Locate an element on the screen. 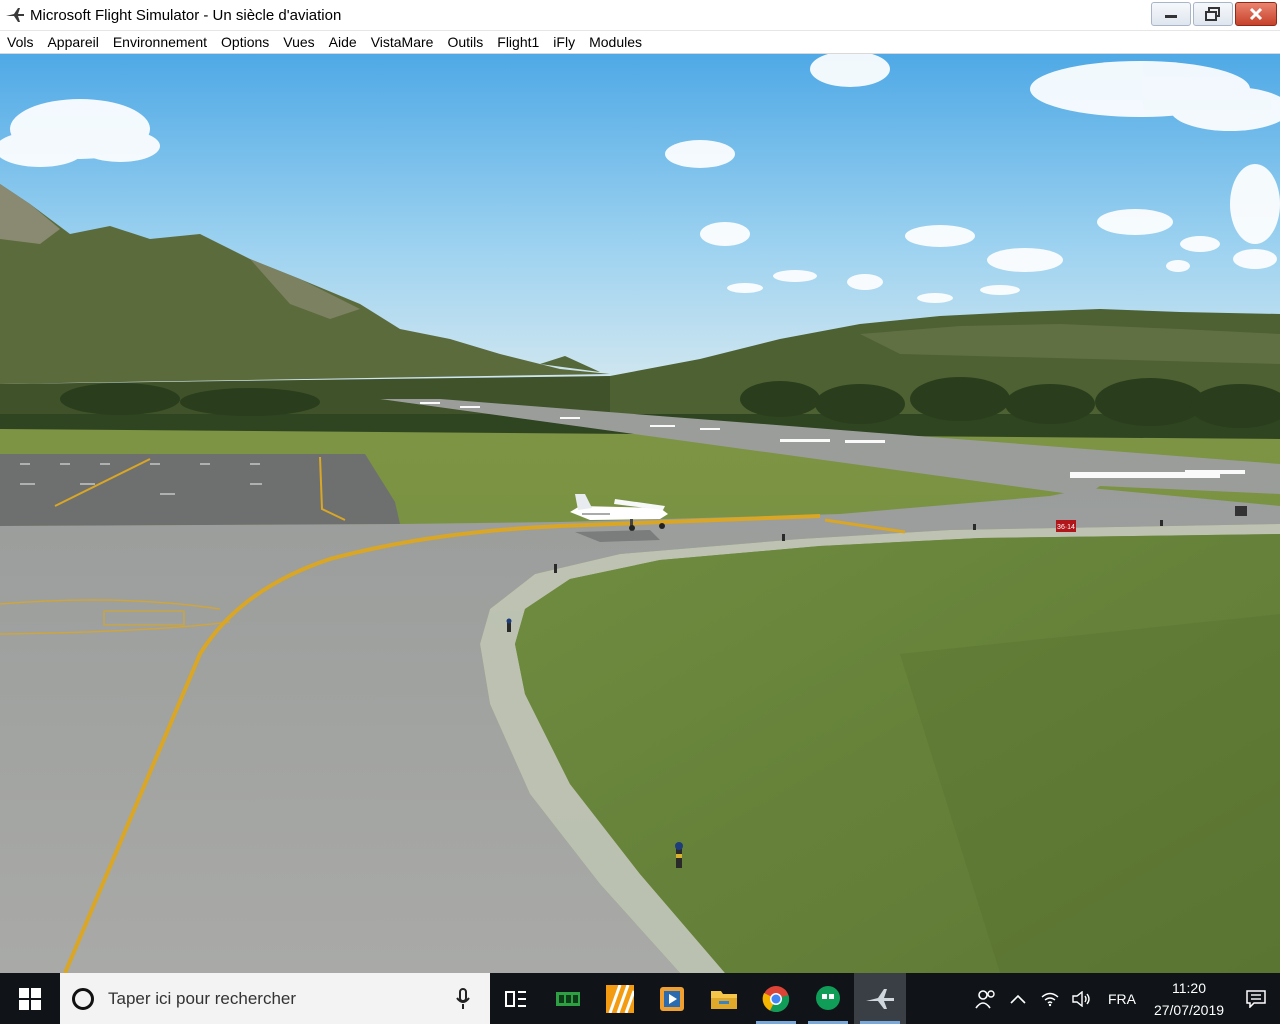 This screenshot has height=1024, width=1280. green-app-icon is located at coordinates (568, 998).